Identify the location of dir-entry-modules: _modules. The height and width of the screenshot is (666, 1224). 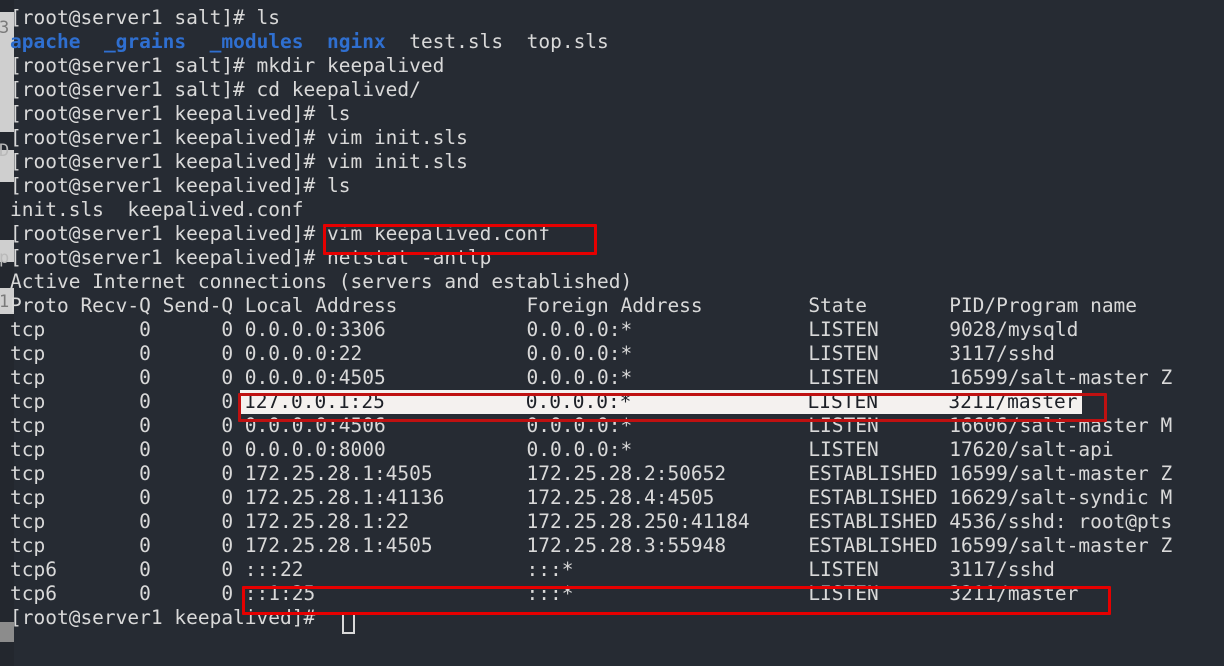
(257, 41).